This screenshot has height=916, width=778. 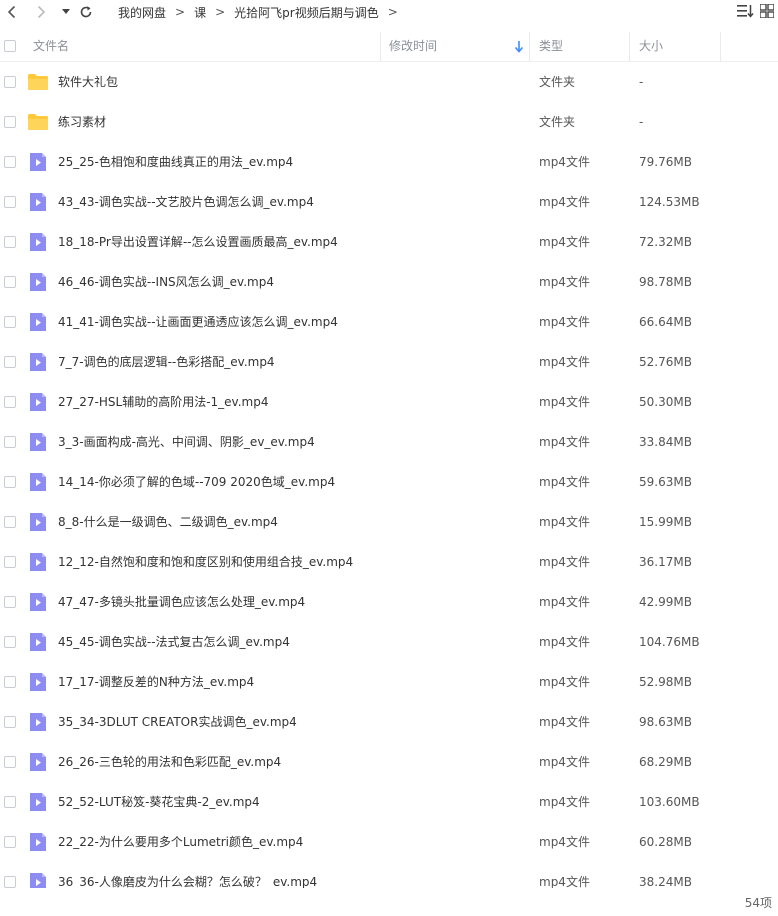 I want to click on refresh-icon, so click(x=86, y=12).